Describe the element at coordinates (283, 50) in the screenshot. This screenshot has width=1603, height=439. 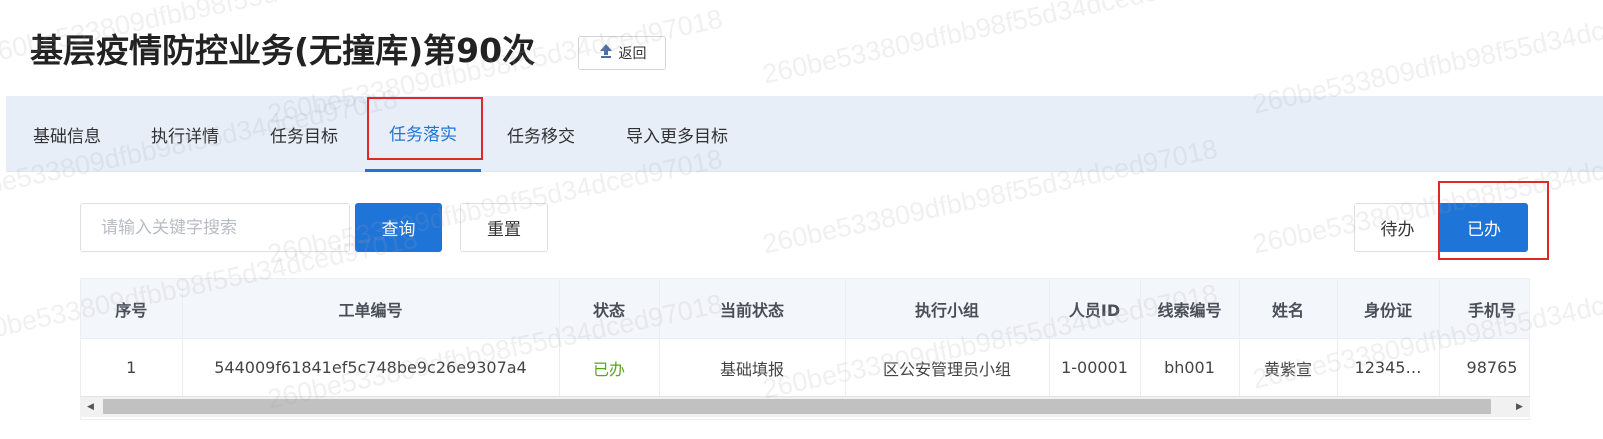
I see `page-title: 基层疫情防控业务(无撞库)第90次` at that location.